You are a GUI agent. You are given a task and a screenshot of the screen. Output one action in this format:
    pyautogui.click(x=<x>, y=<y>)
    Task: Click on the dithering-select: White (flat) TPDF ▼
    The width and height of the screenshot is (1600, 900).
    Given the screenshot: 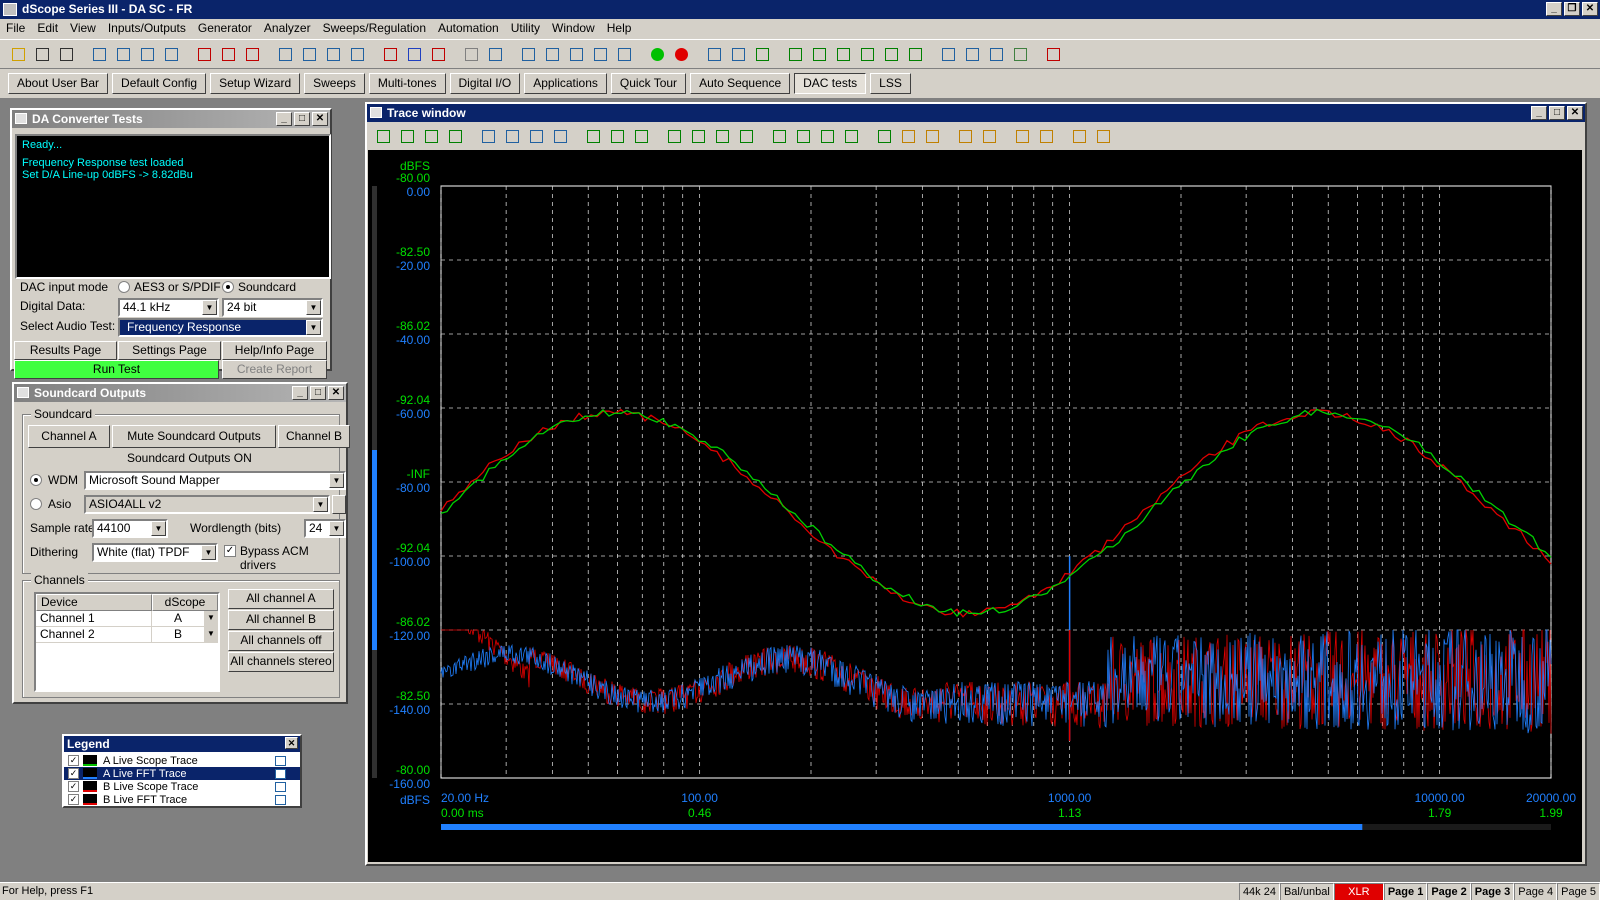 What is the action you would take?
    pyautogui.click(x=155, y=552)
    